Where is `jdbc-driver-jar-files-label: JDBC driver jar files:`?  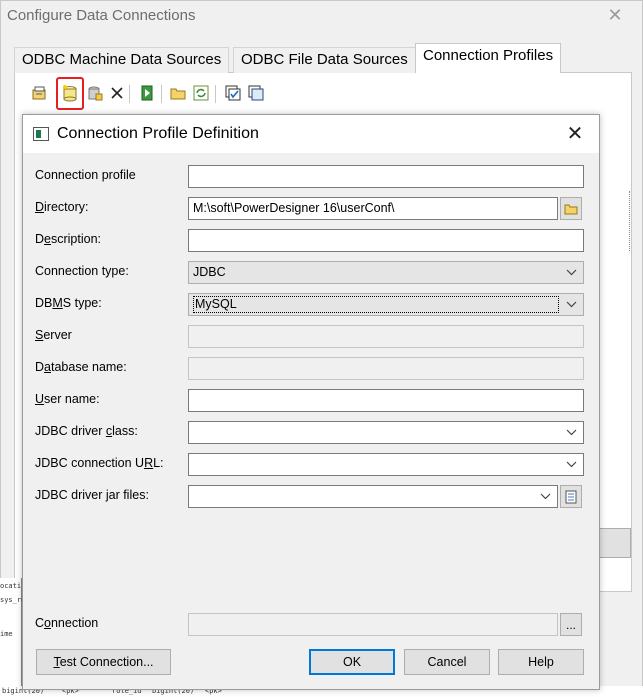
jdbc-driver-jar-files-label: JDBC driver jar files: is located at coordinates (92, 495).